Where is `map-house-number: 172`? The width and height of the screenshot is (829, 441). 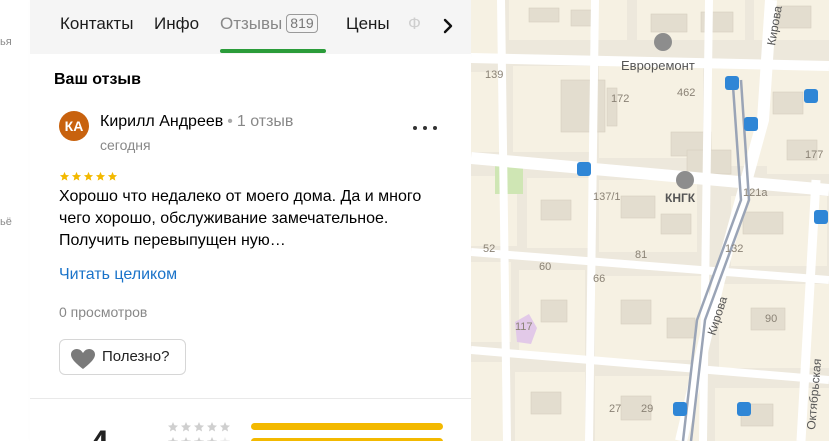 map-house-number: 172 is located at coordinates (620, 99).